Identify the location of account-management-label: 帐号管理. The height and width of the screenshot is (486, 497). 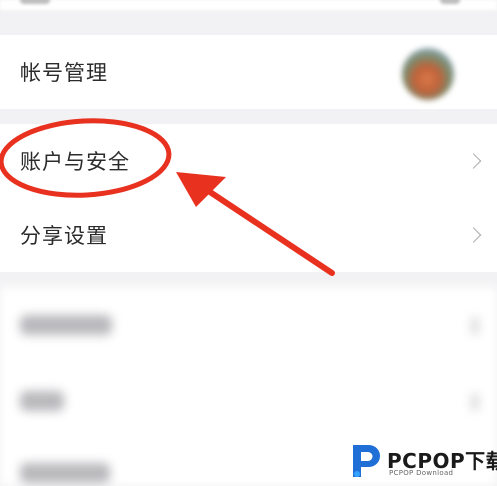
(64, 73).